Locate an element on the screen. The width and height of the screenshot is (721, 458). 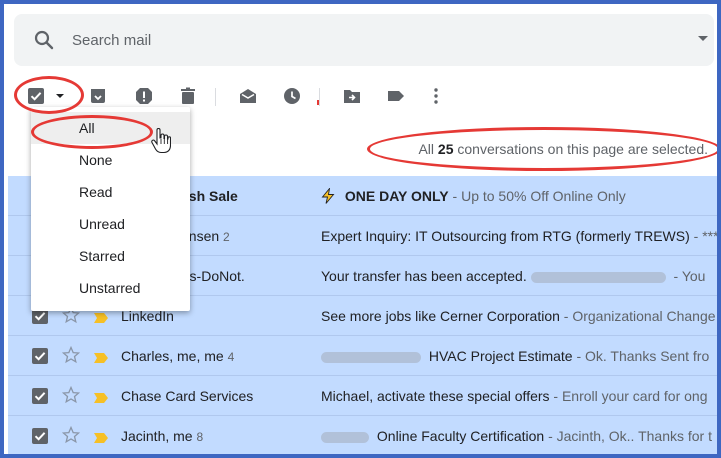
search-bar: Search mail is located at coordinates (364, 40).